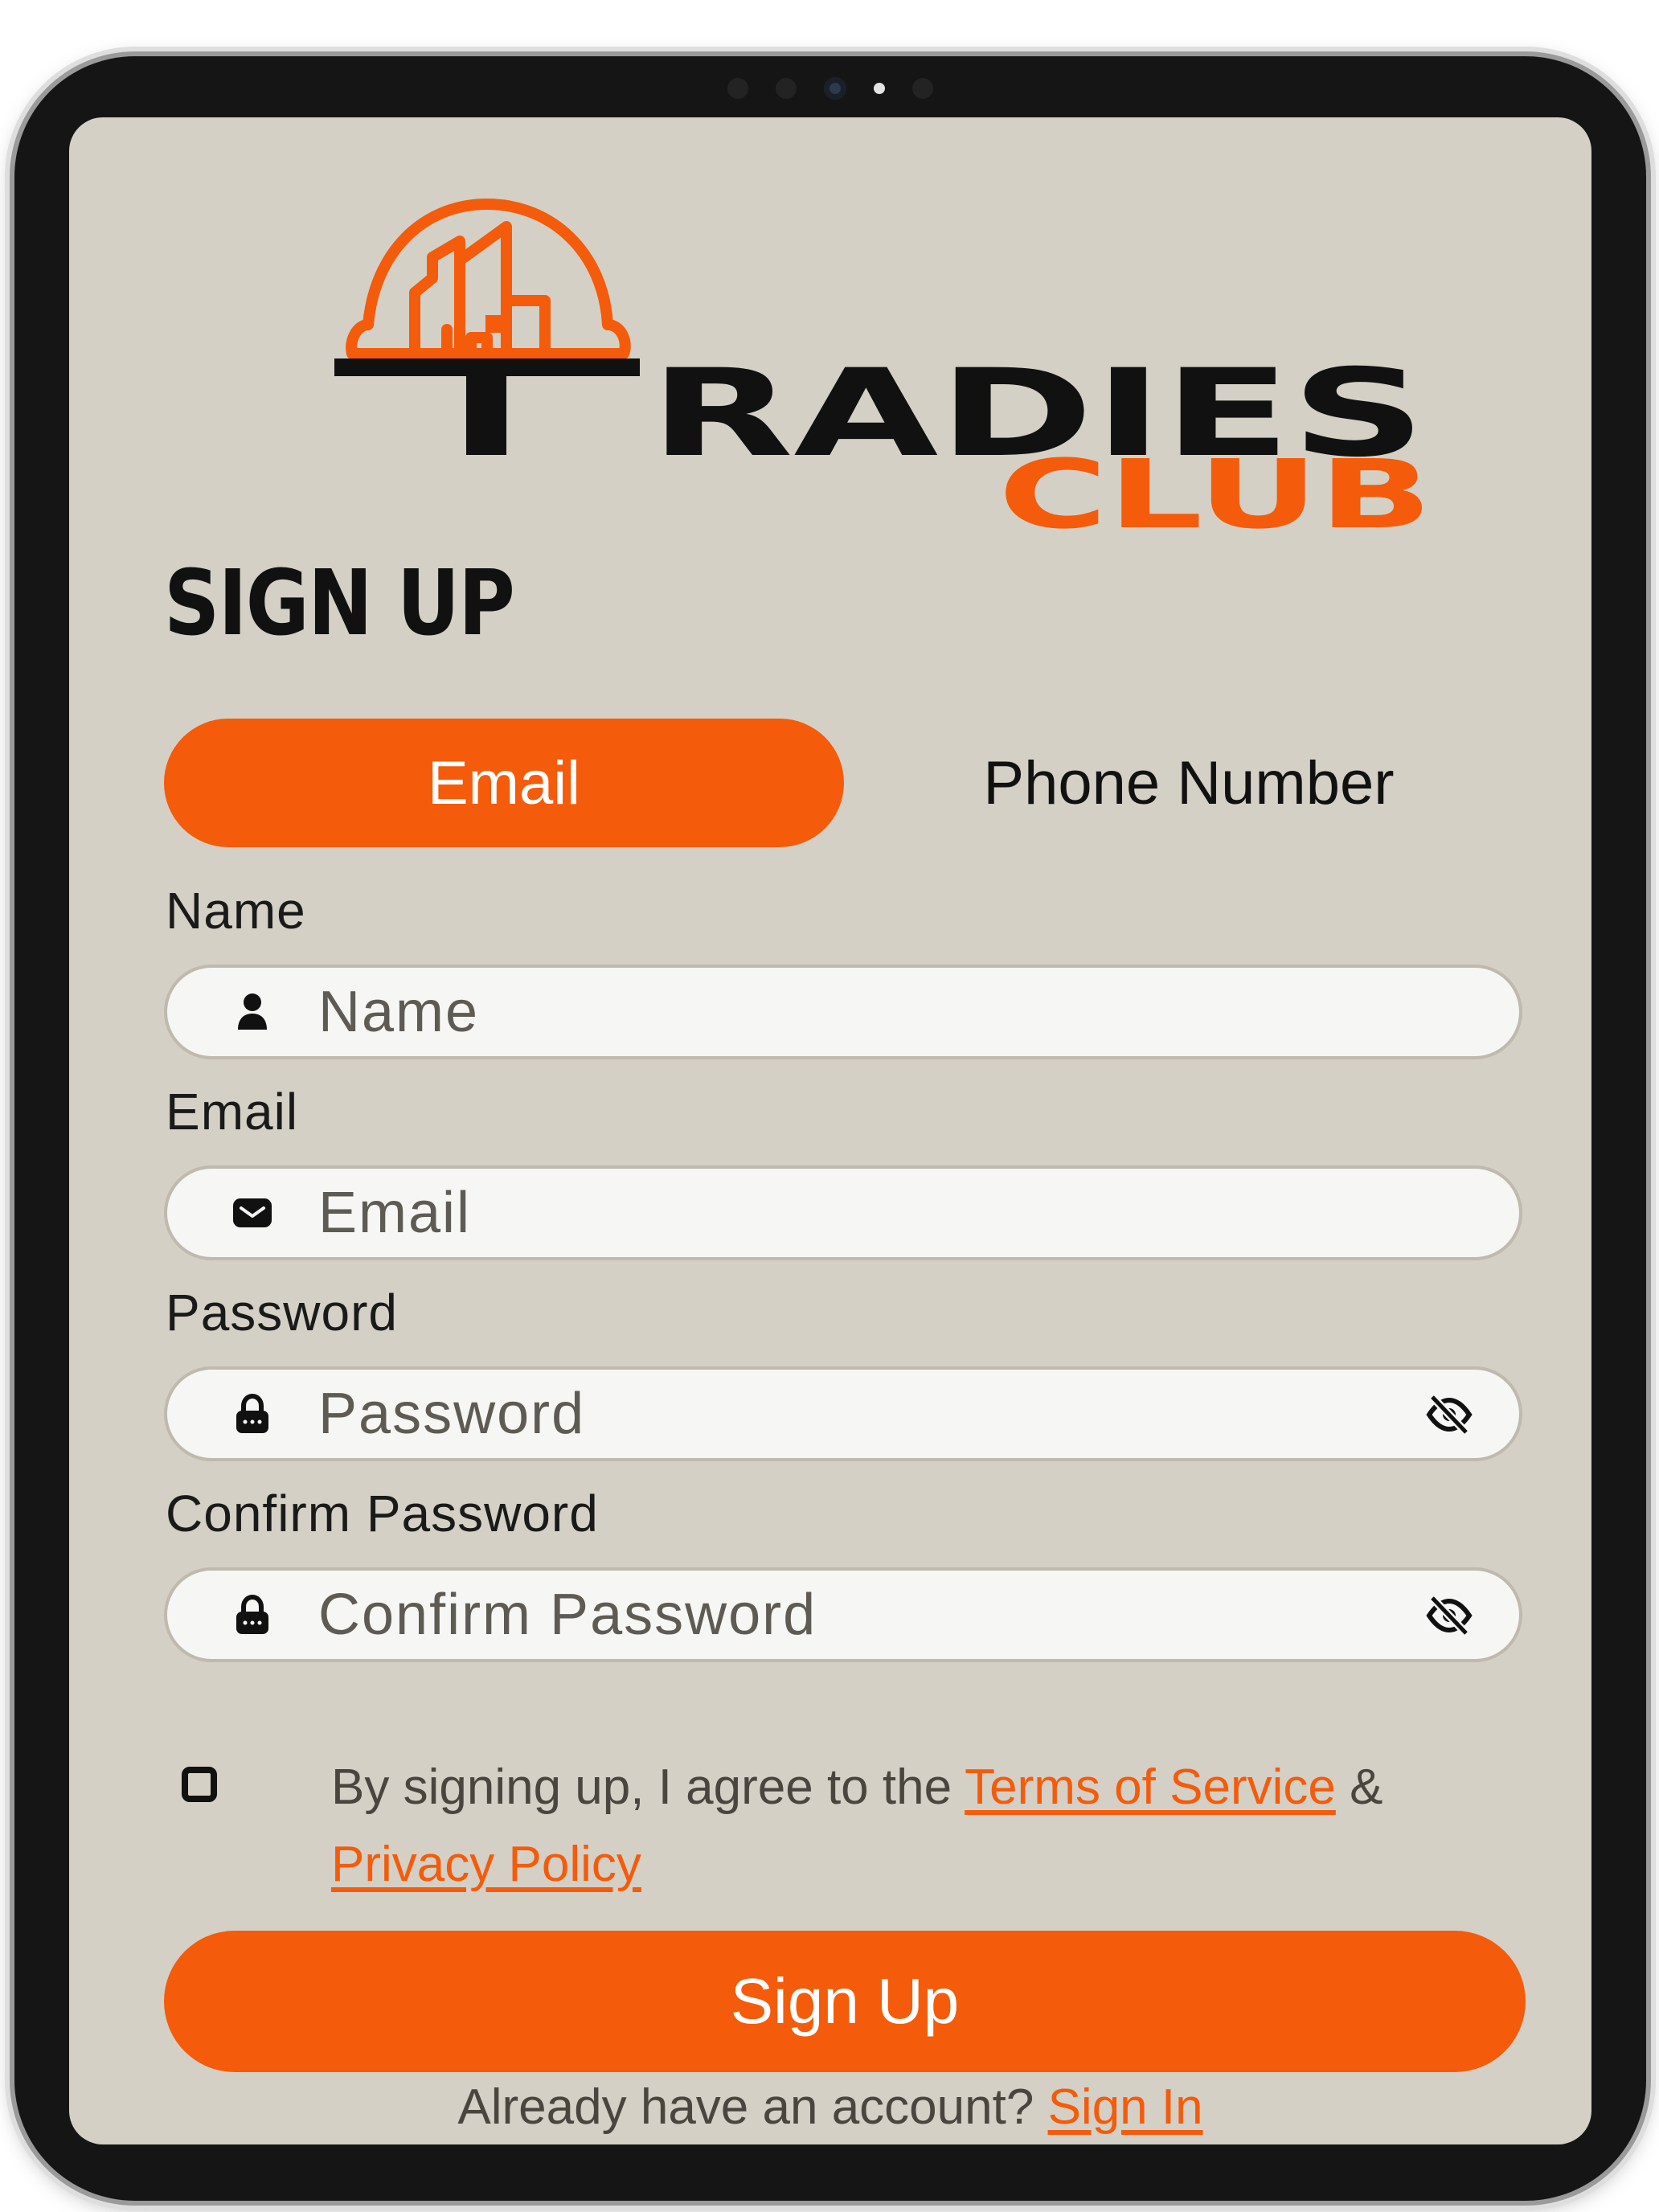 The width and height of the screenshot is (1659, 2212). Describe the element at coordinates (253, 1012) in the screenshot. I see `person-icon` at that location.